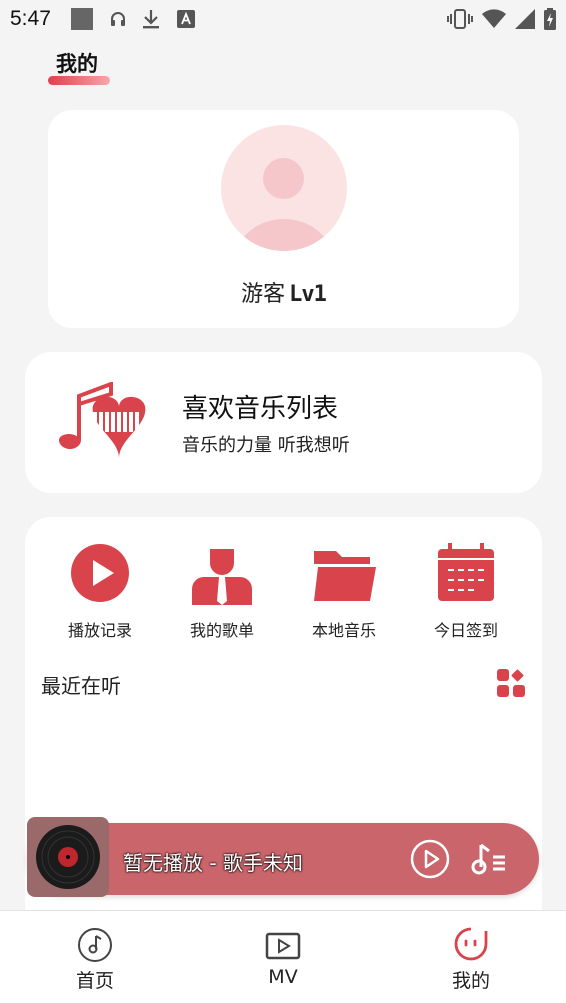 This screenshot has height=1003, width=566. What do you see at coordinates (118, 19) in the screenshot?
I see `headphones-icon` at bounding box center [118, 19].